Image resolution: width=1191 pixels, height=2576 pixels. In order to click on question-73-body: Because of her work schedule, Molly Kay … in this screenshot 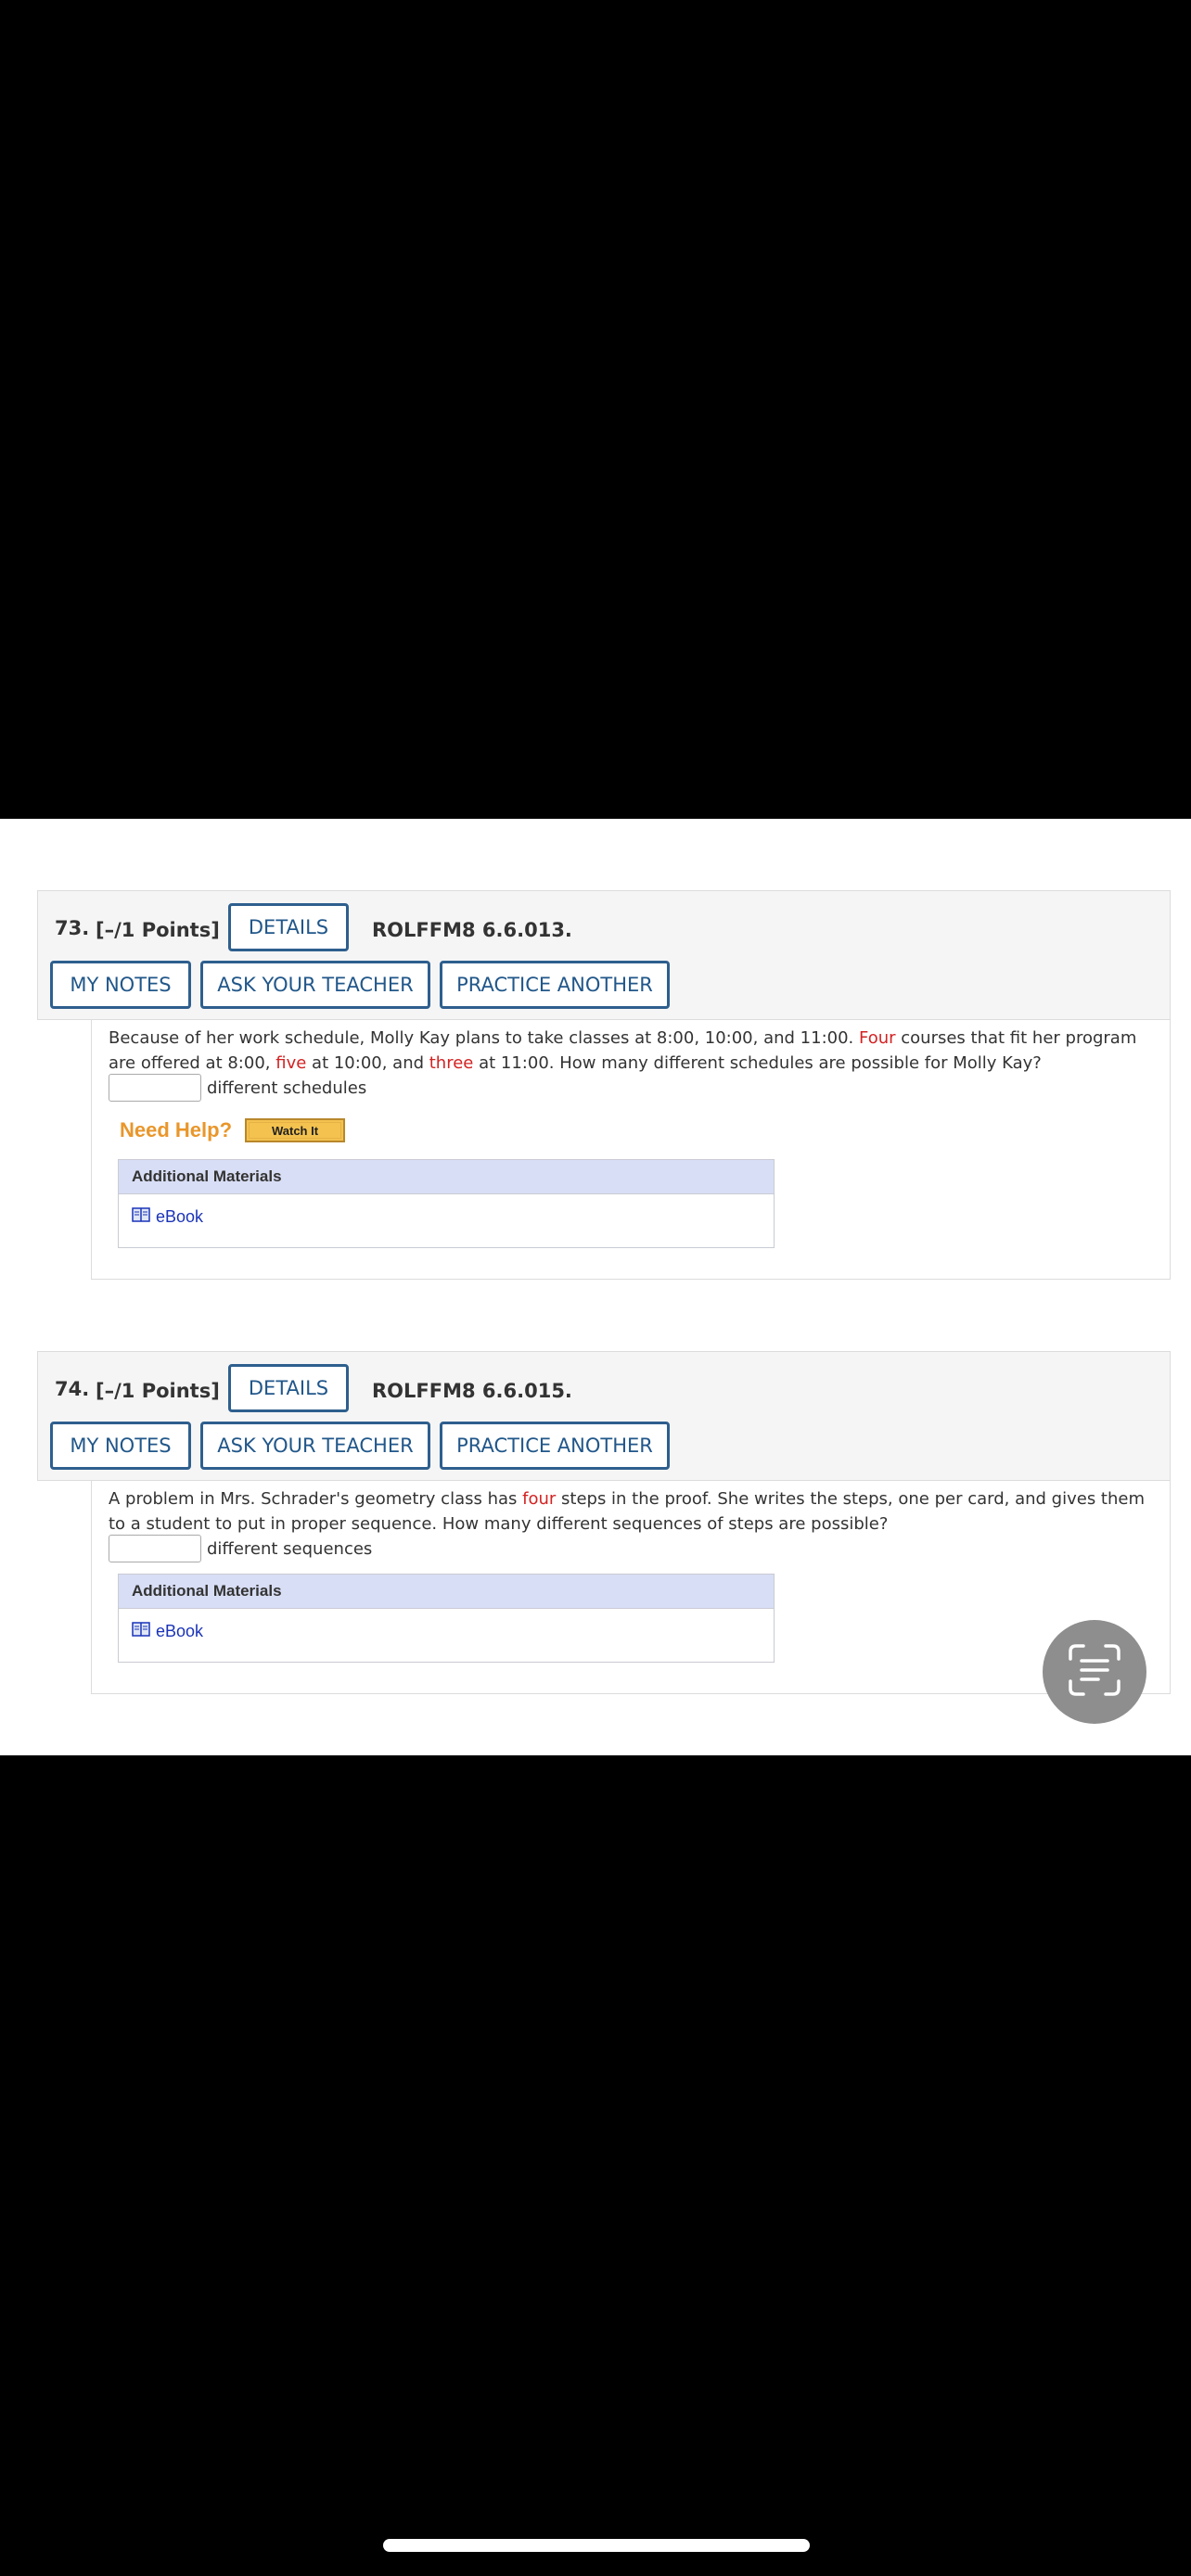, I will do `click(631, 1150)`.